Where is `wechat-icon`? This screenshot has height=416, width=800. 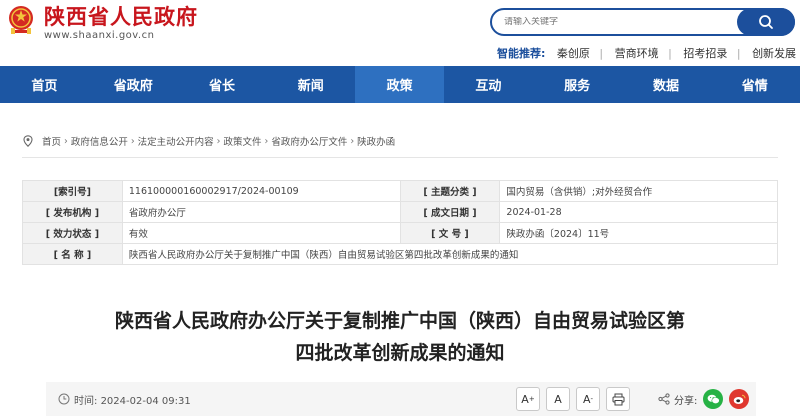 wechat-icon is located at coordinates (713, 399).